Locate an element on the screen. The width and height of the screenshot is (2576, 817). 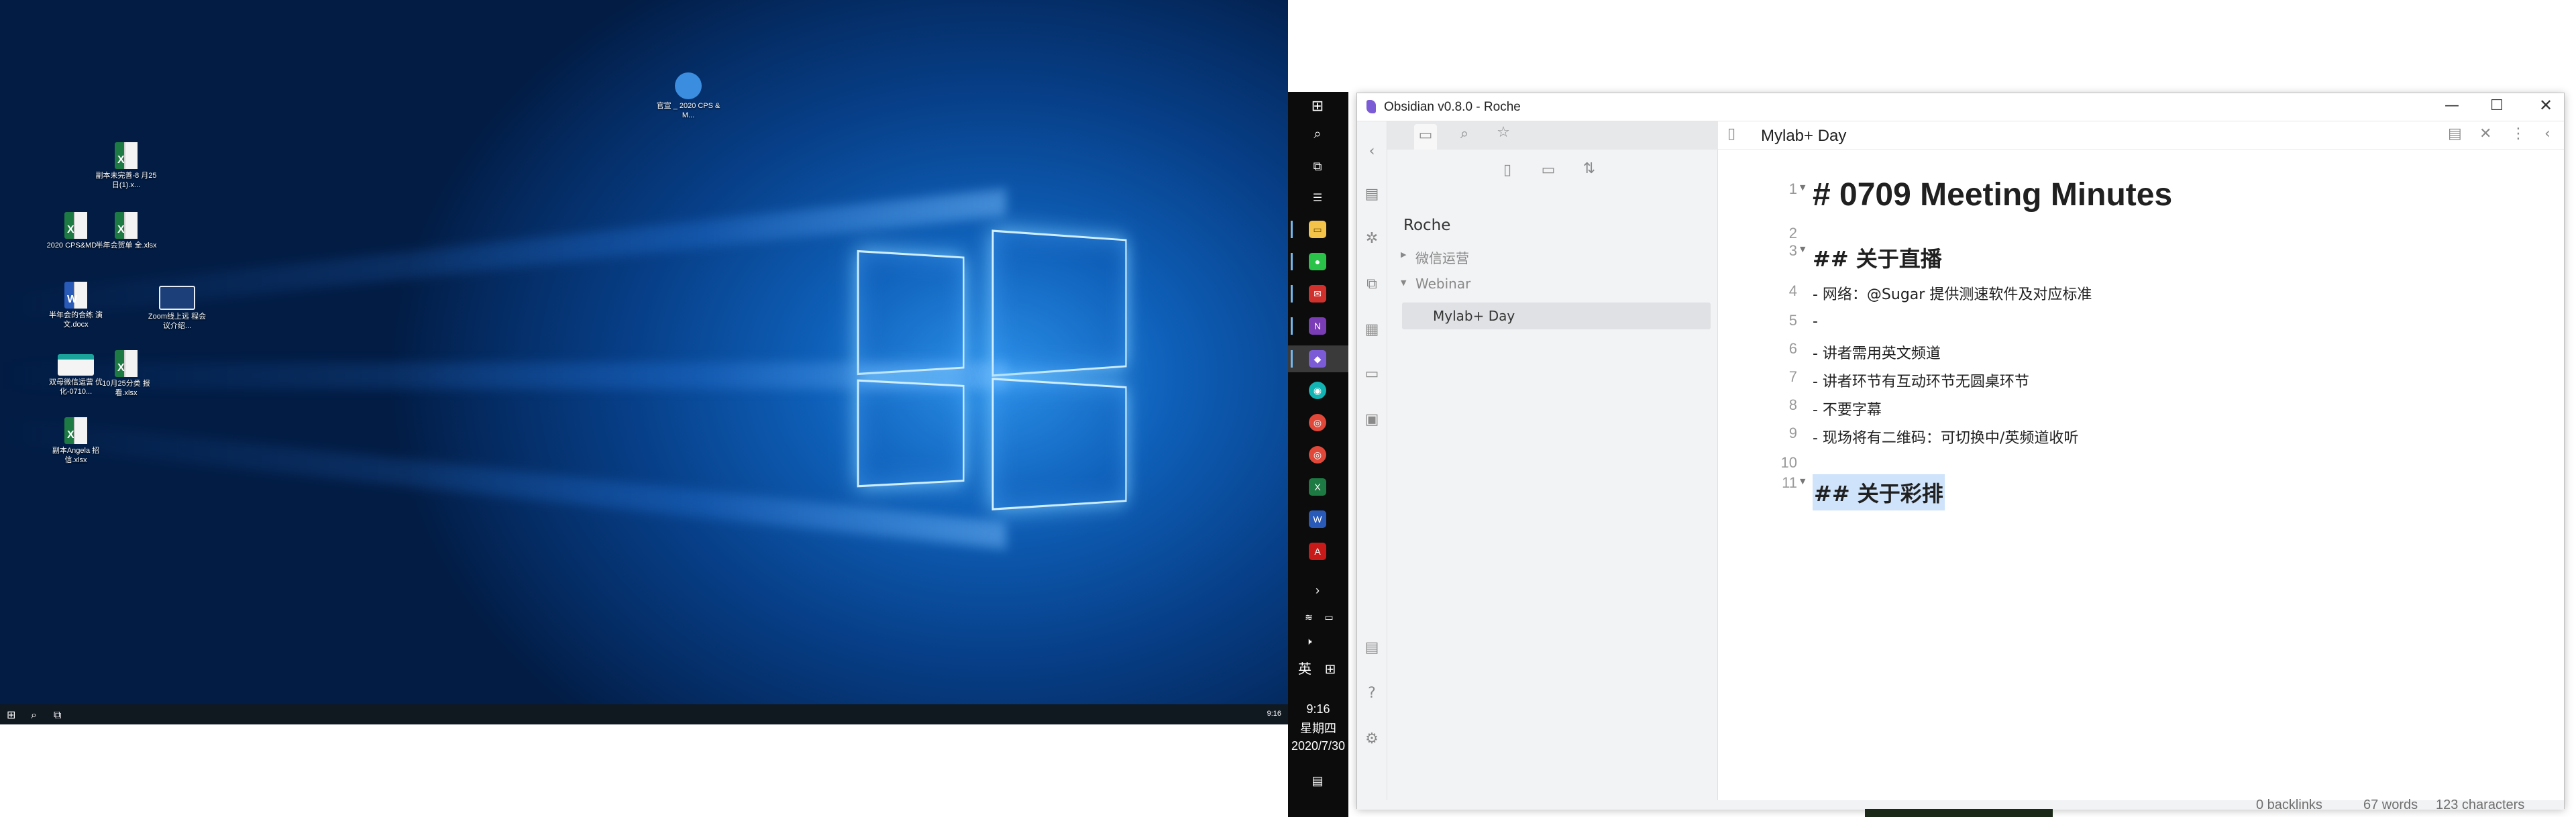
editor-line: 4 - 网络：@Sugar 提供测速软件及对应标准 is located at coordinates (2147, 291).